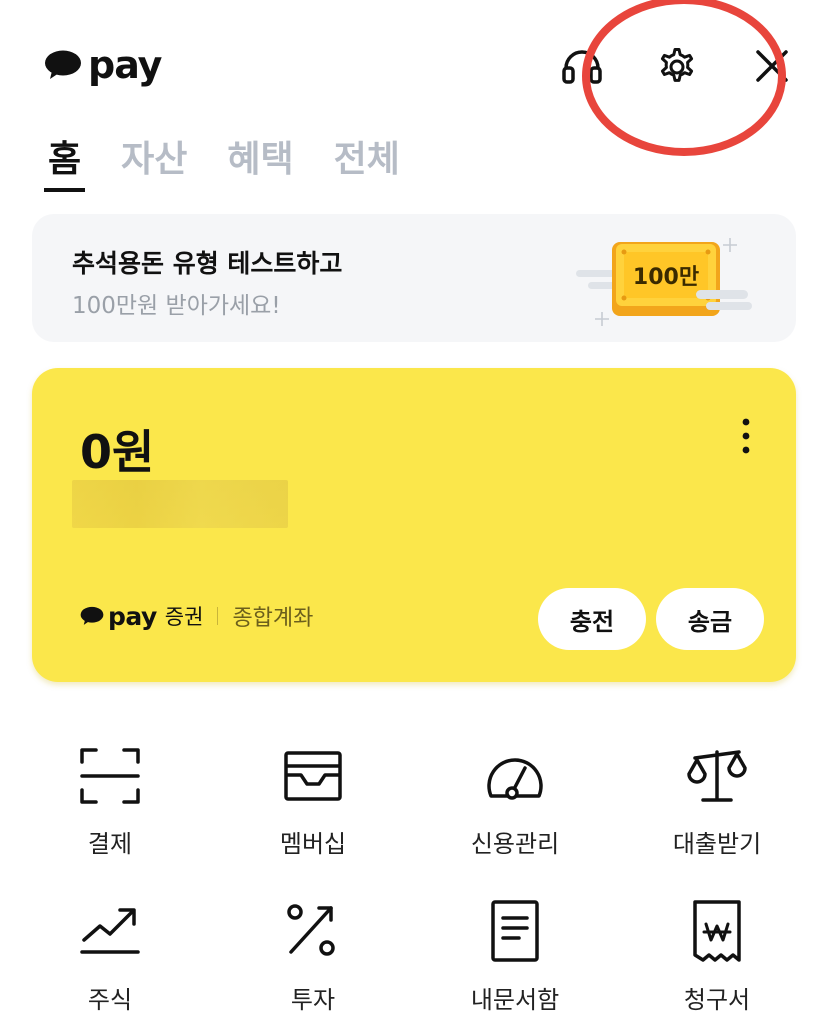 The width and height of the screenshot is (828, 1032). Describe the element at coordinates (313, 804) in the screenshot. I see `menu-membership: 멤버십` at that location.